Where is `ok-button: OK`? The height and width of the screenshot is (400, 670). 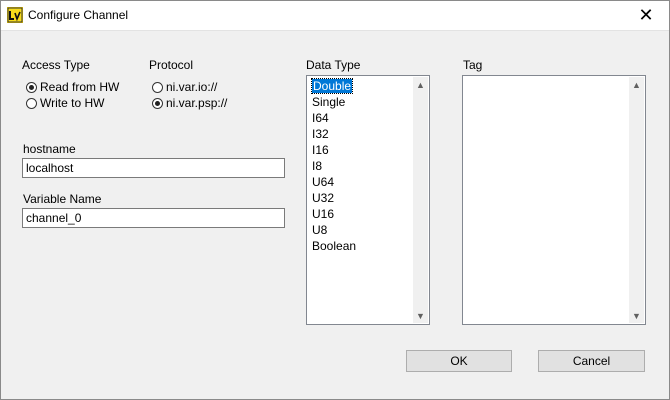 ok-button: OK is located at coordinates (459, 361).